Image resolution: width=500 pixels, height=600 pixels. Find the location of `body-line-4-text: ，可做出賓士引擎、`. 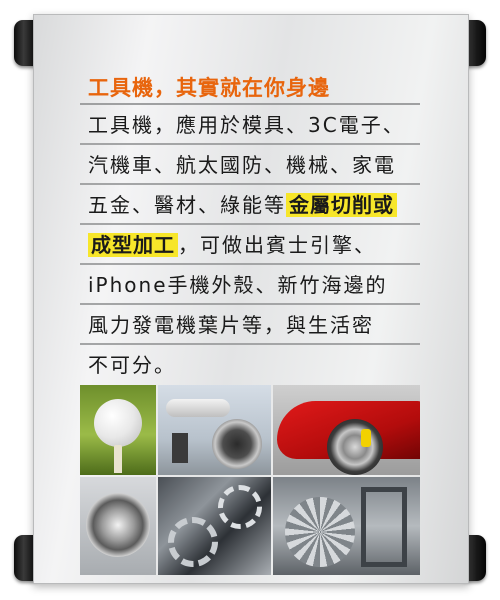

body-line-4-text: ，可做出賓士引擎、 is located at coordinates (277, 245).